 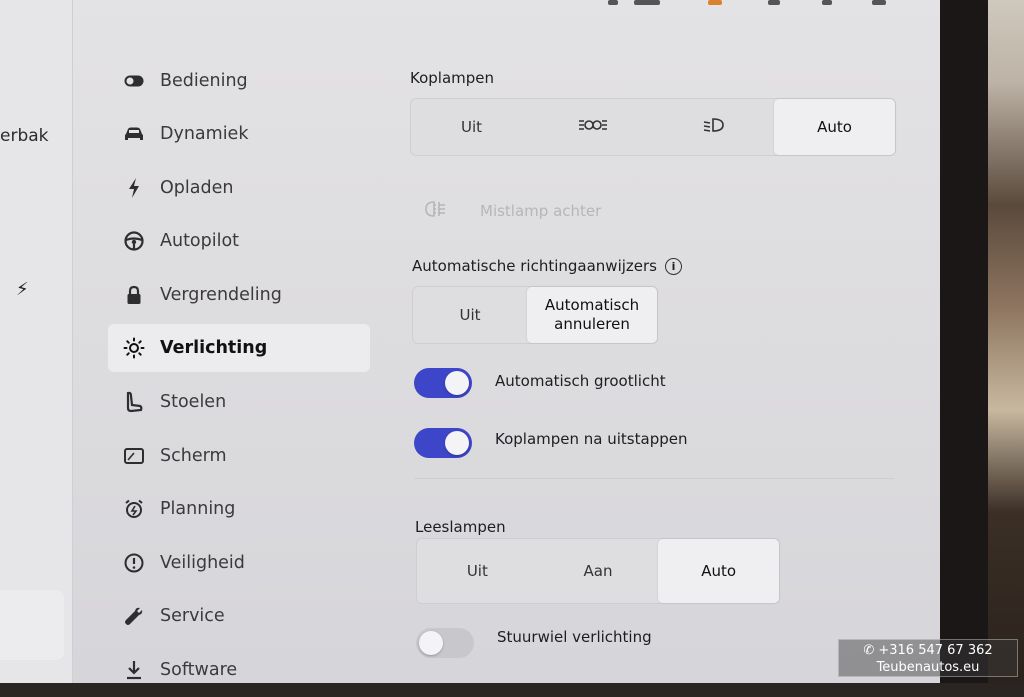 I want to click on koplampen-option-low-beam, so click(x=713, y=127).